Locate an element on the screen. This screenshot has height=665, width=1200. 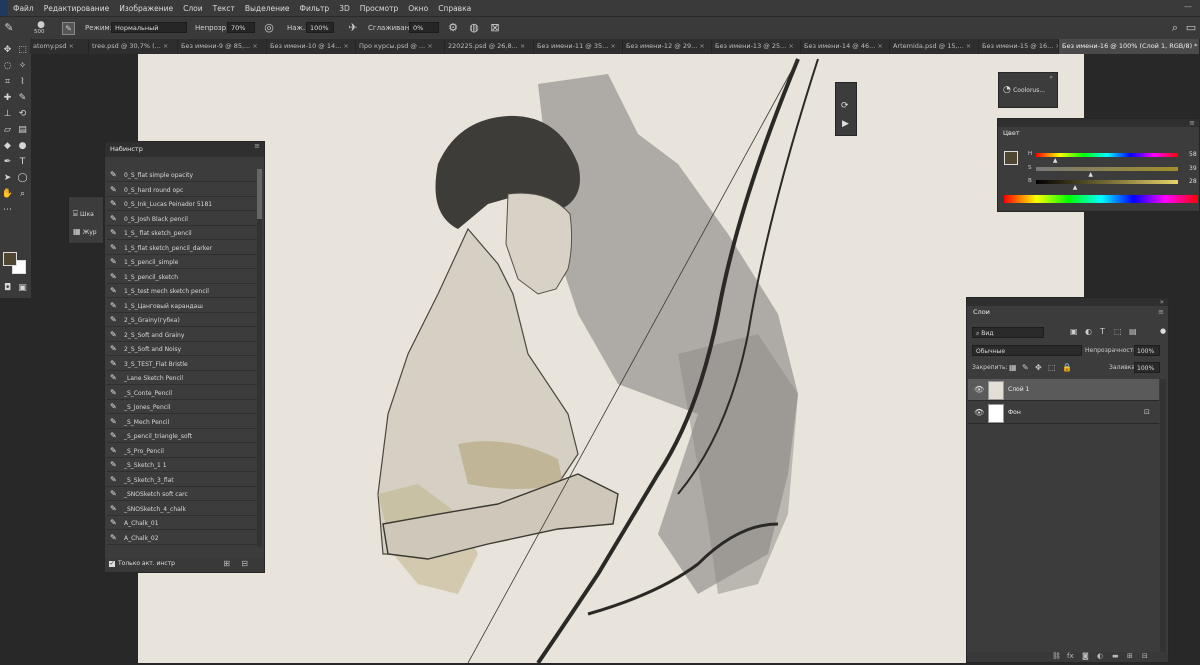
tab-layers: Слои is located at coordinates (981, 312).